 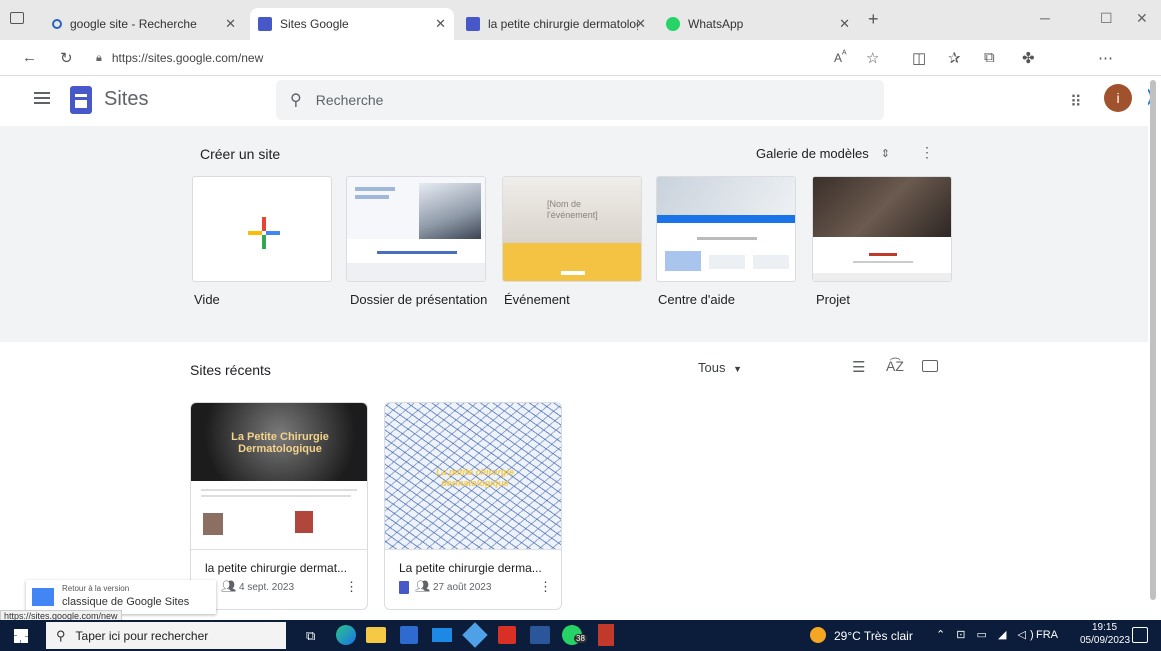 I want to click on owner-filter-dropdown: Tous ▼, so click(x=720, y=367).